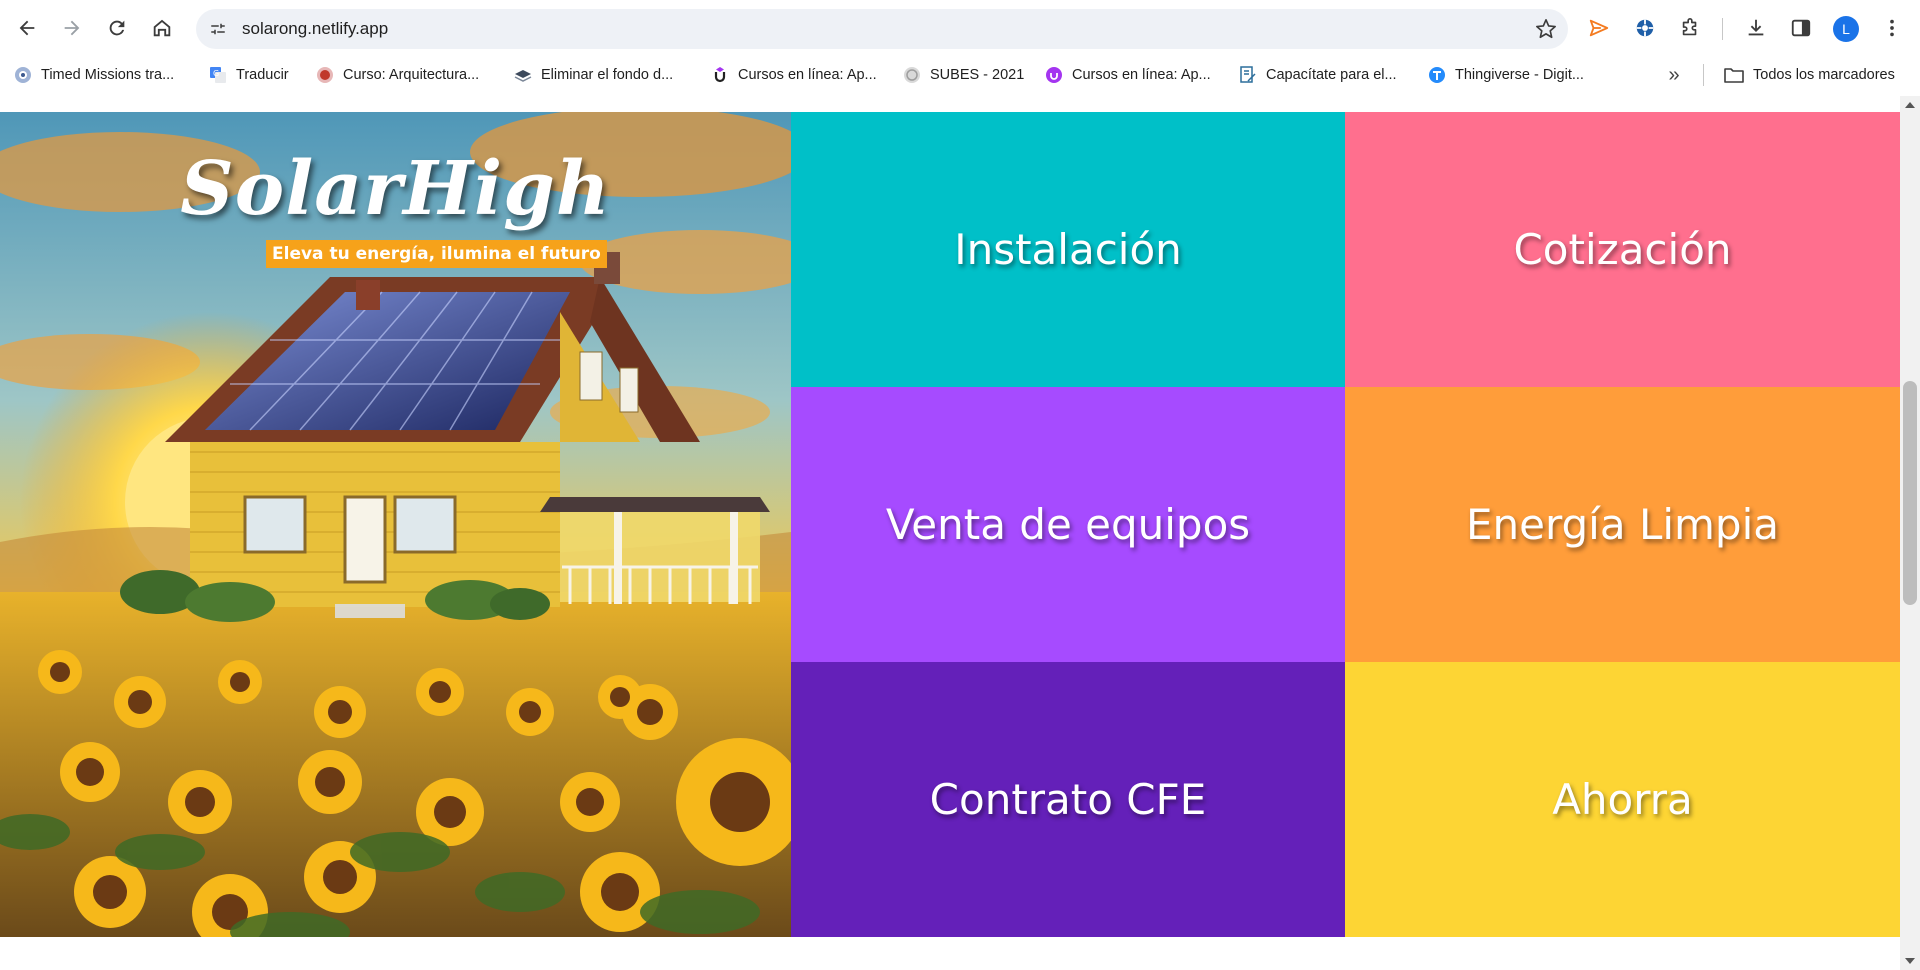  I want to click on bookmark-star-button, so click(1546, 29).